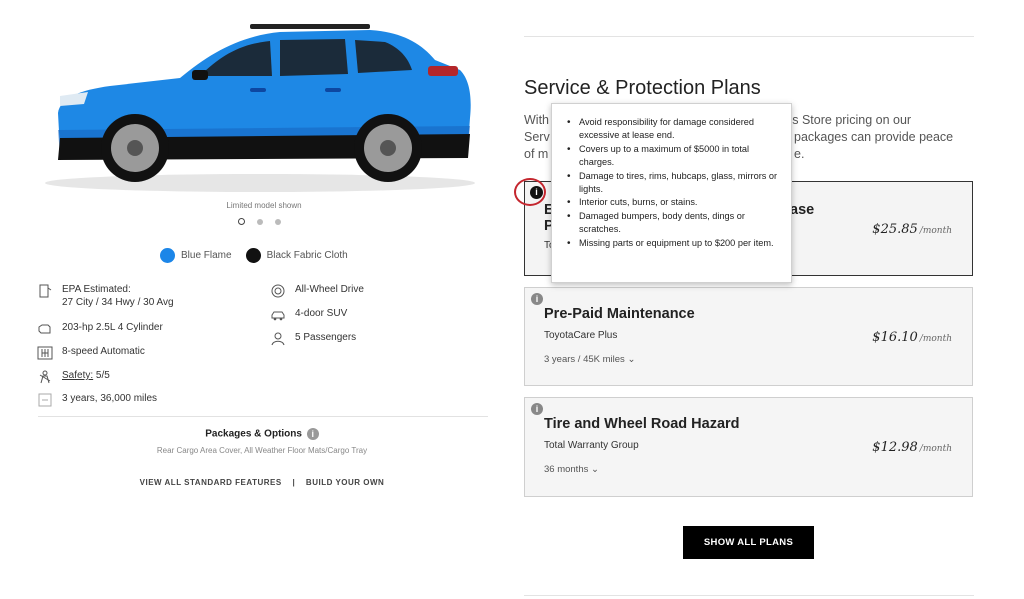 The image size is (1024, 599). What do you see at coordinates (307, 255) in the screenshot?
I see `interior-color-label: Black Fabric Cloth` at bounding box center [307, 255].